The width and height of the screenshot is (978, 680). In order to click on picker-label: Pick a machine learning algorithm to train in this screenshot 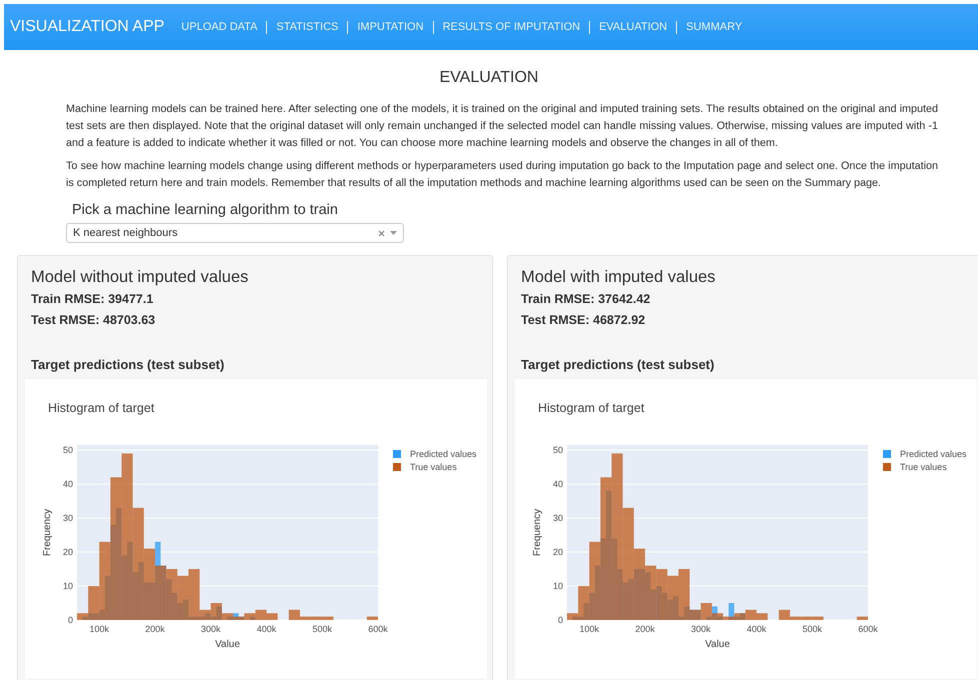, I will do `click(205, 210)`.